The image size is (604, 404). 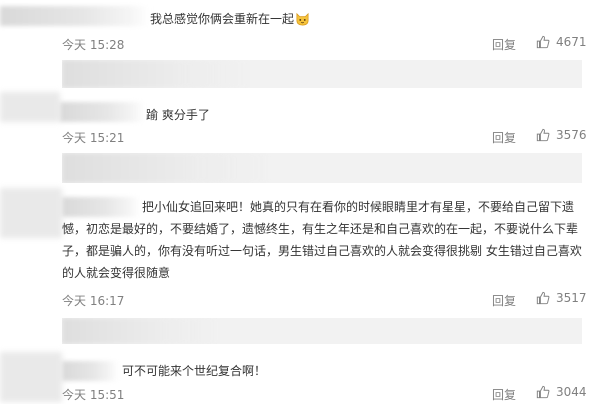 What do you see at coordinates (302, 380) in the screenshot?
I see `comment-item: 可不可能来个世纪复合啊！ 今天 15:51 回复 3044` at bounding box center [302, 380].